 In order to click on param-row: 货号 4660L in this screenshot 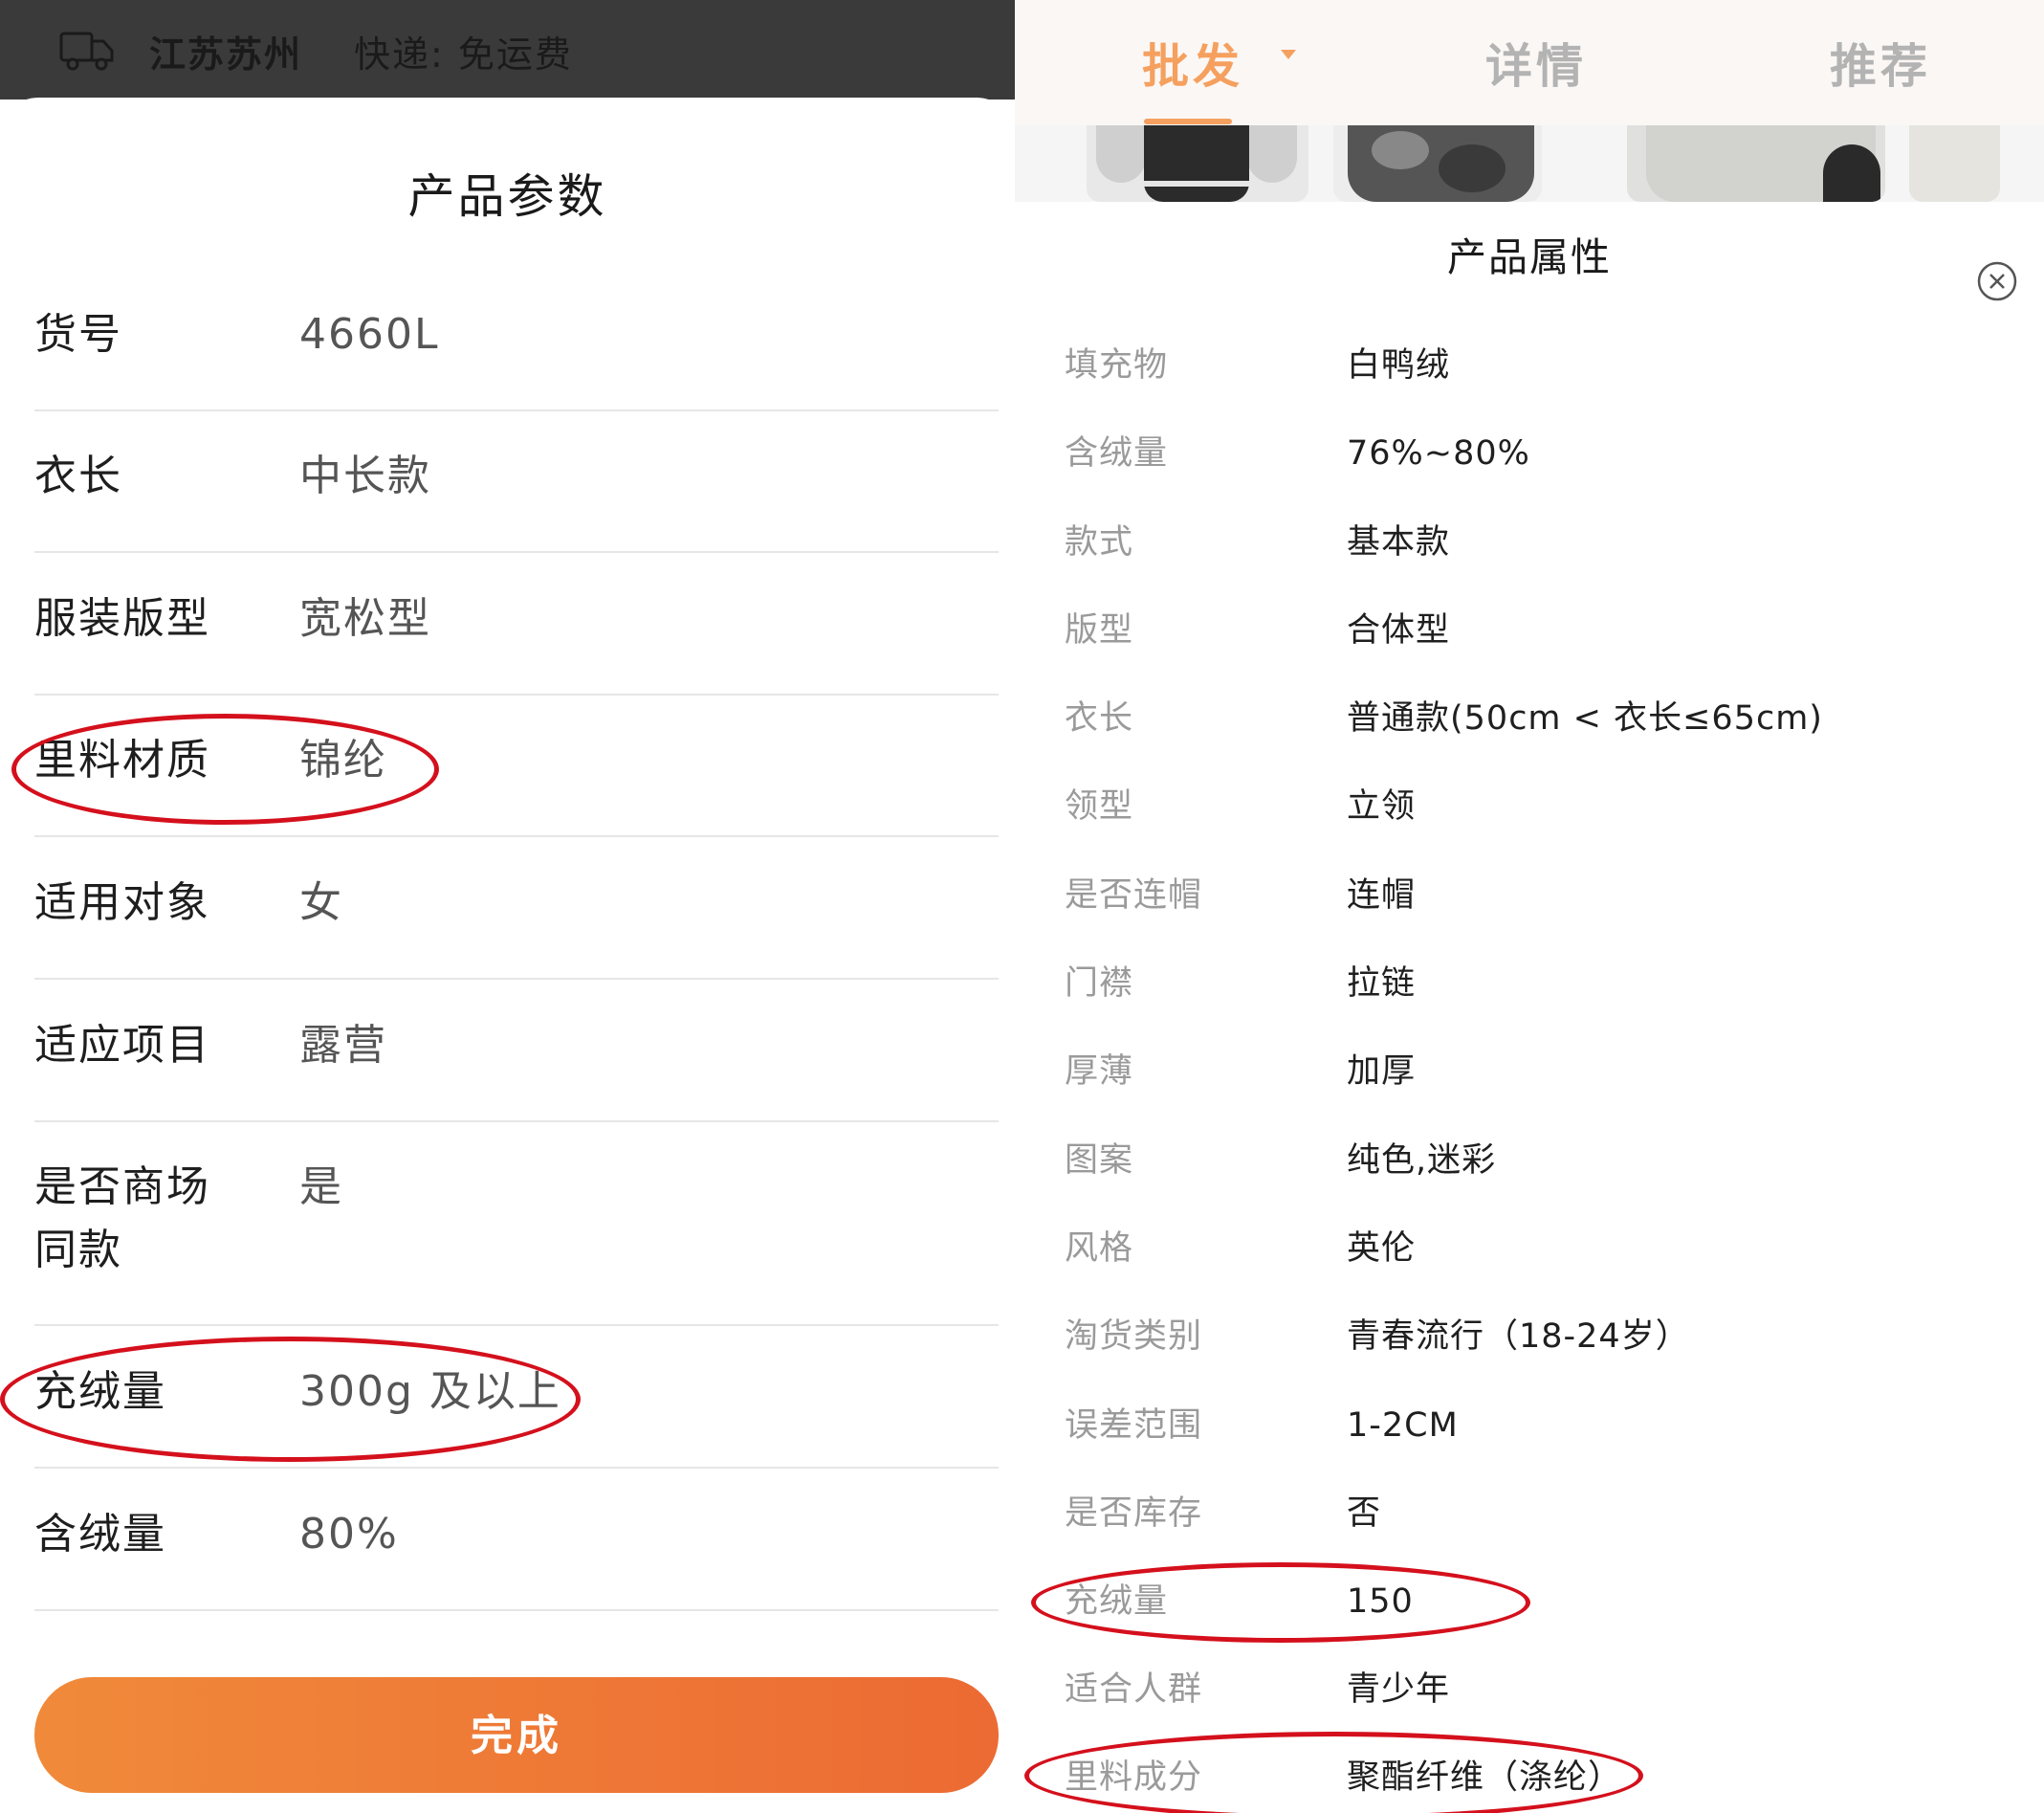, I will do `click(516, 357)`.